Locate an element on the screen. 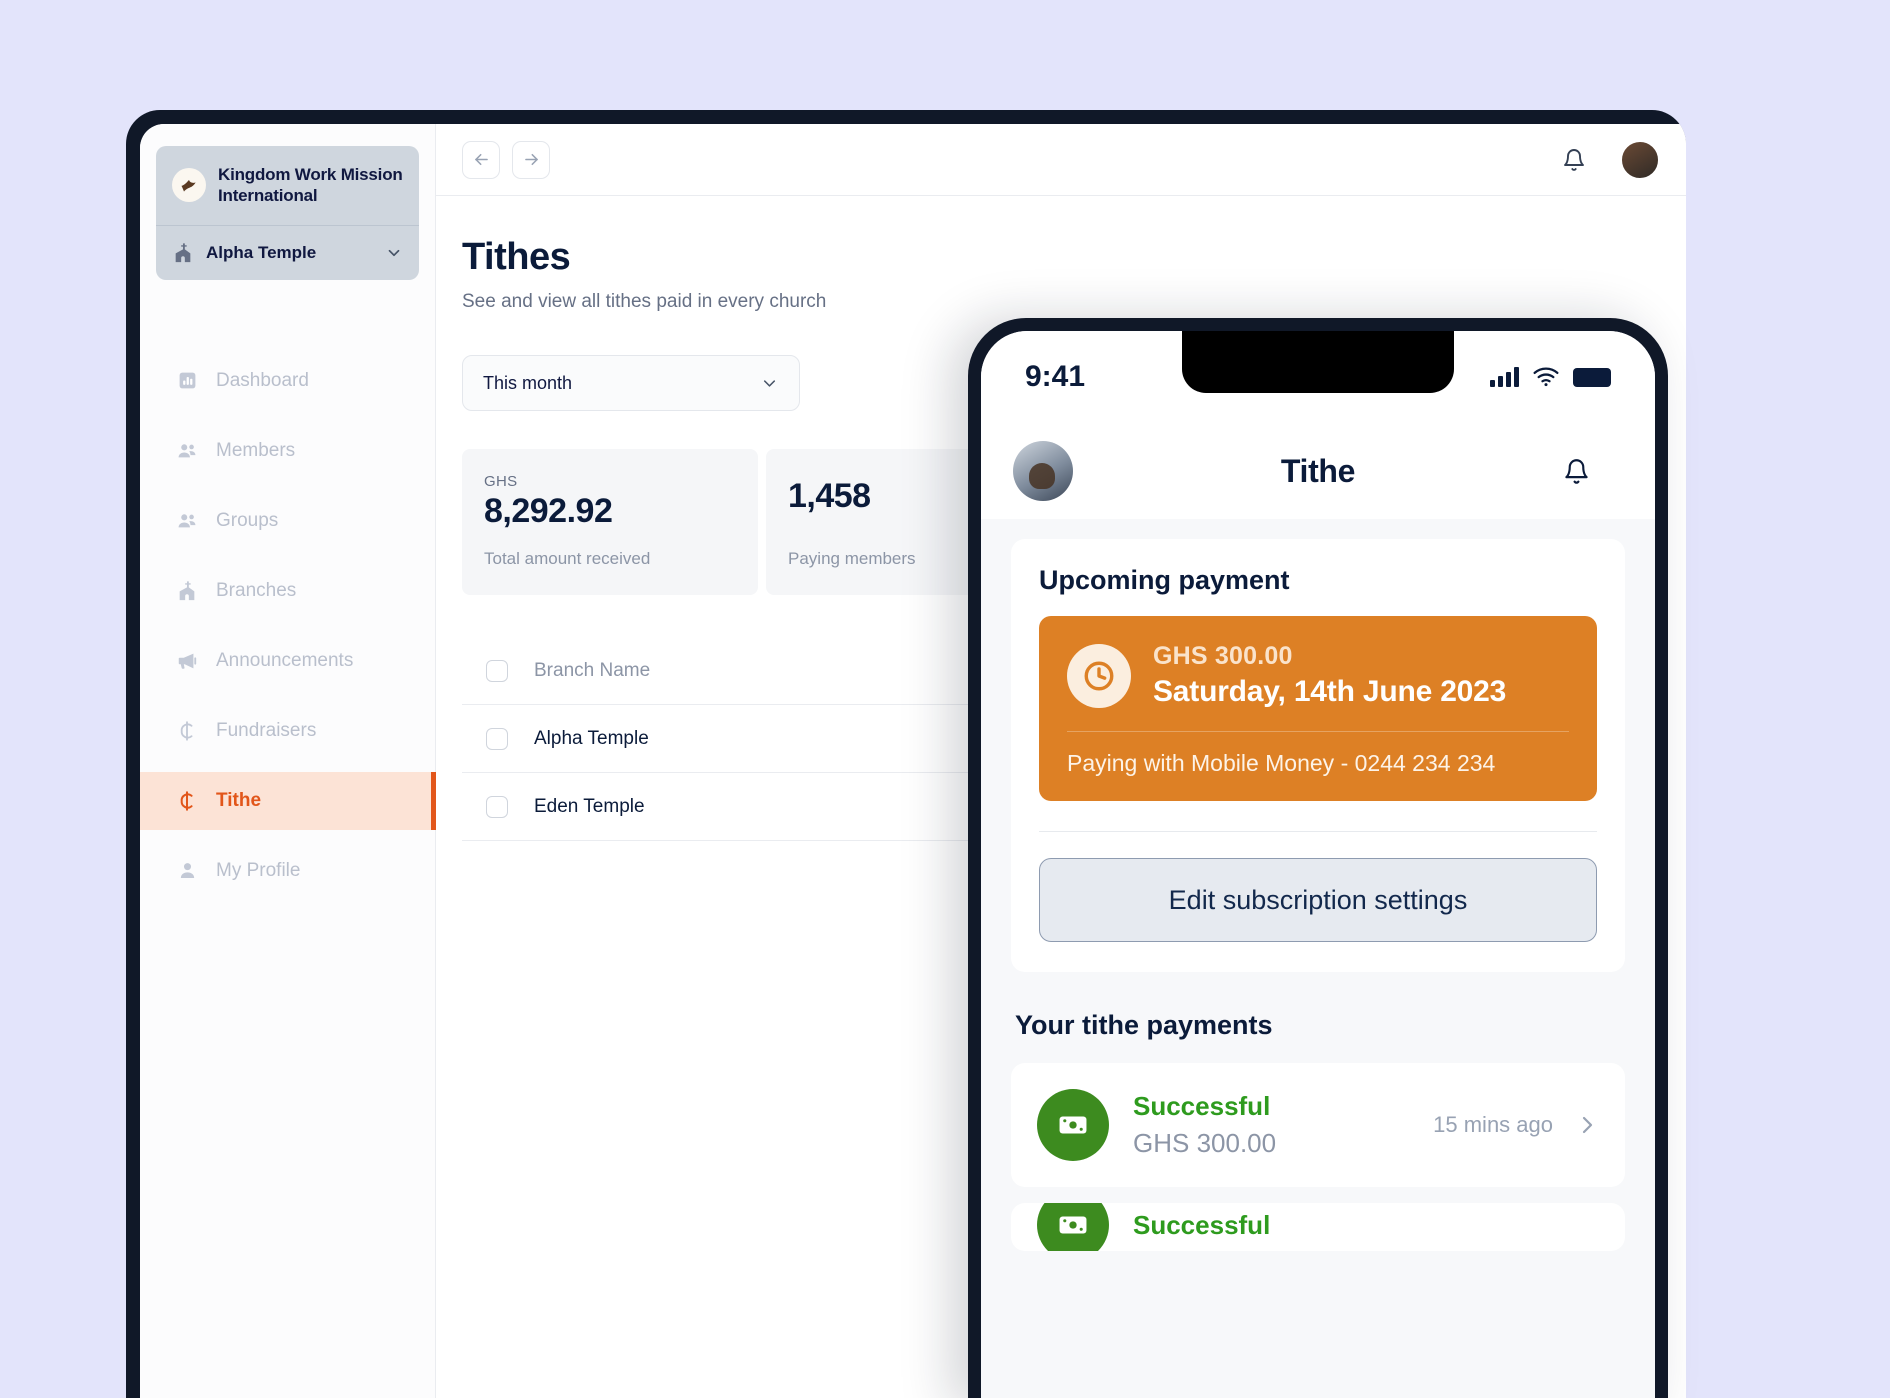 This screenshot has width=1890, height=1398. cellular-bars-icon is located at coordinates (1504, 377).